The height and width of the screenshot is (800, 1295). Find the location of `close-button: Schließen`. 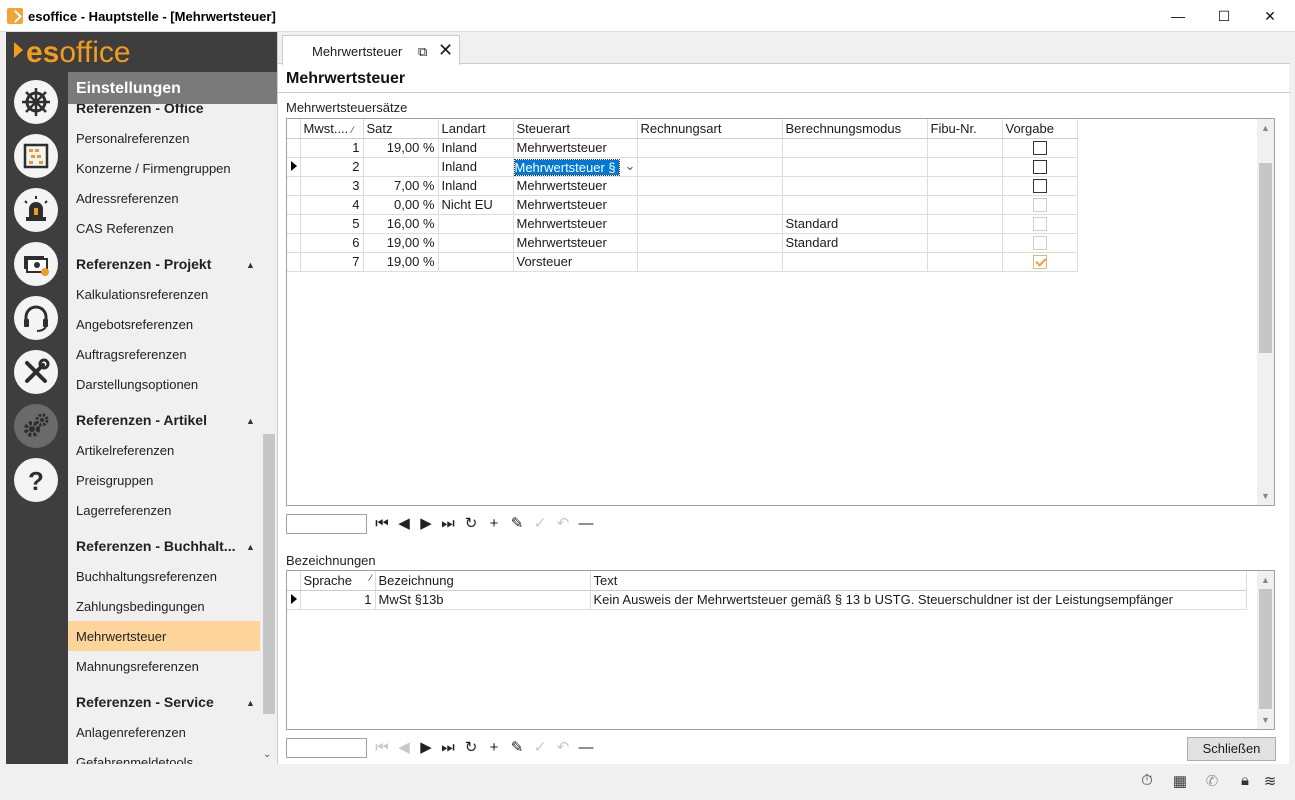

close-button: Schließen is located at coordinates (1231, 749).